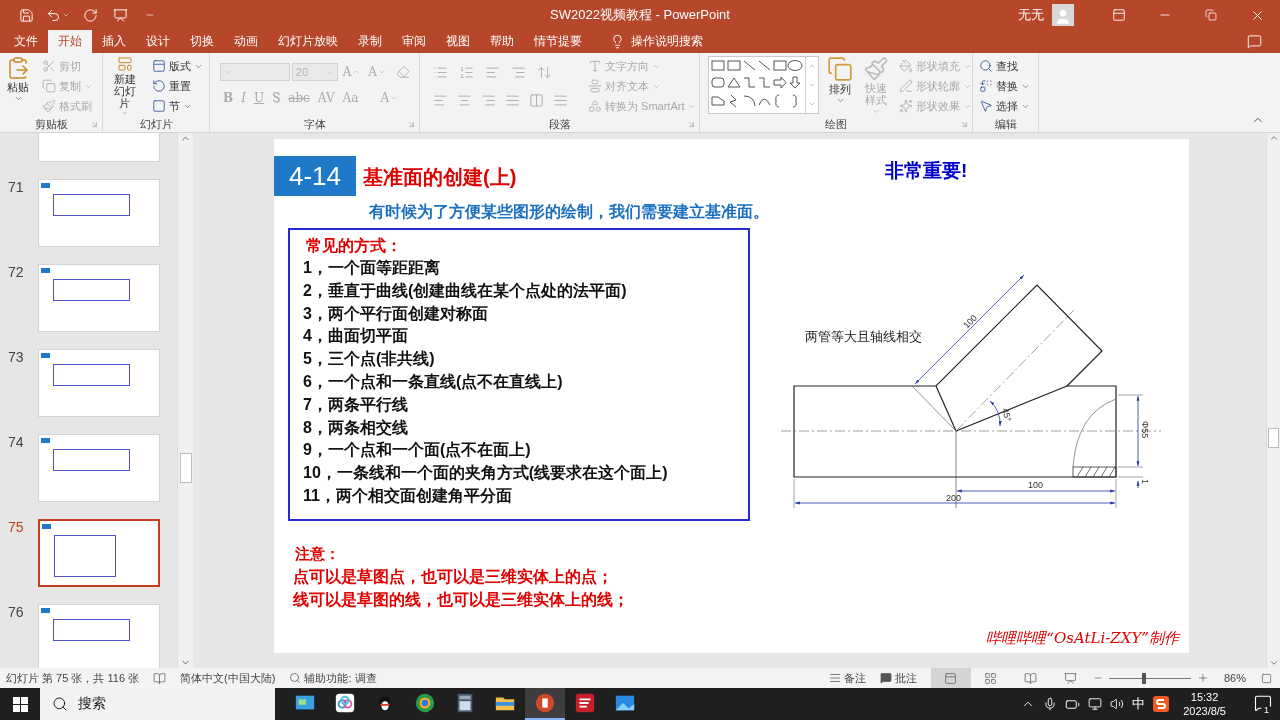 This screenshot has height=720, width=1280. I want to click on pointer-icon, so click(986, 106).